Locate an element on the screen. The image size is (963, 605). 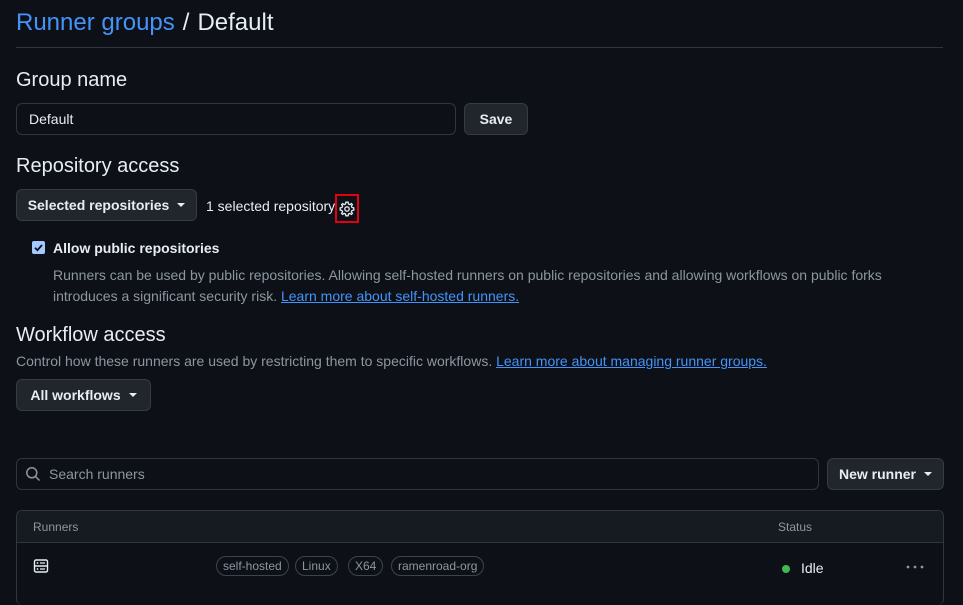
workflow-access-heading: Workflow access is located at coordinates (91, 335).